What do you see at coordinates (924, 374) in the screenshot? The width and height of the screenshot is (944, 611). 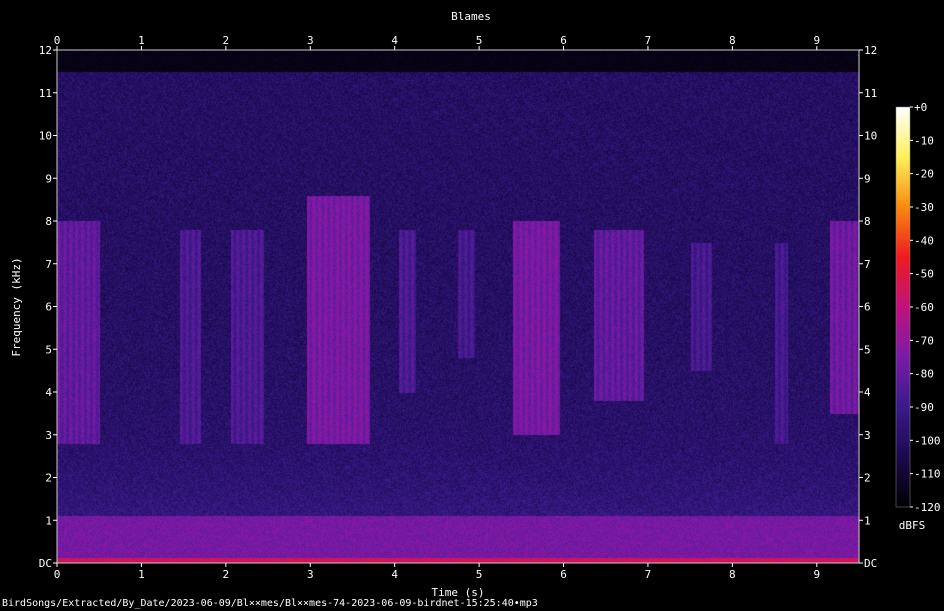 I see `colorbar-tick-label: -80` at bounding box center [924, 374].